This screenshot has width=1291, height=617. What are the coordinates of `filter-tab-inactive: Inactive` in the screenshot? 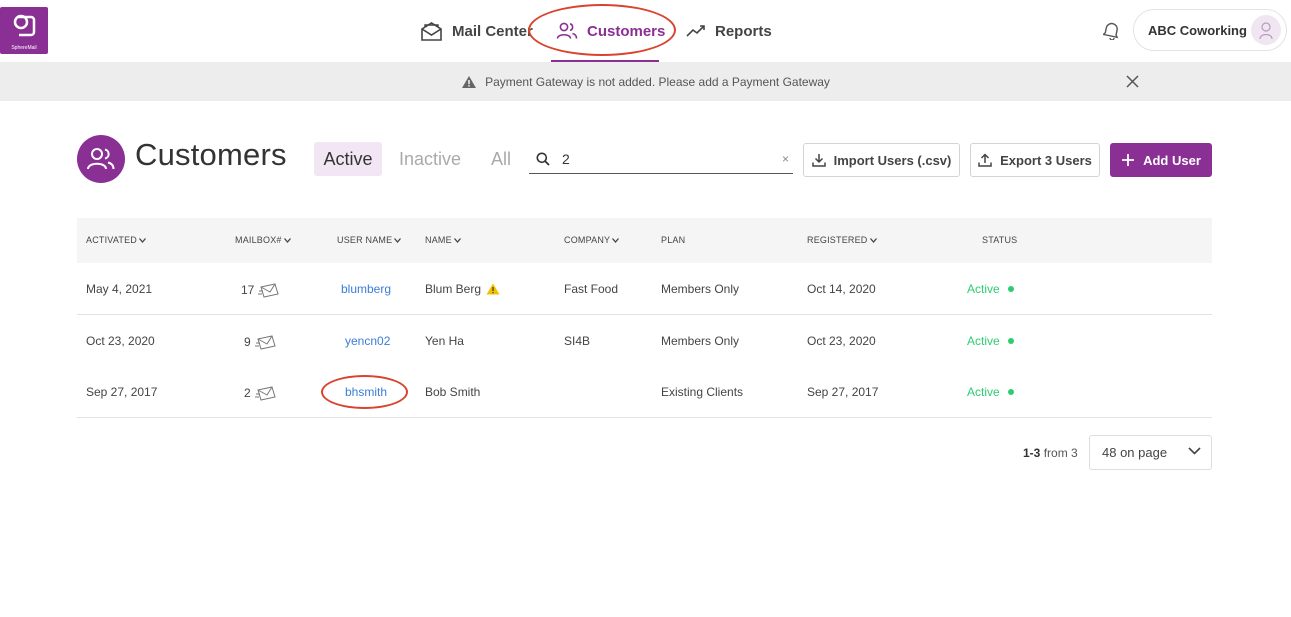 It's located at (430, 159).